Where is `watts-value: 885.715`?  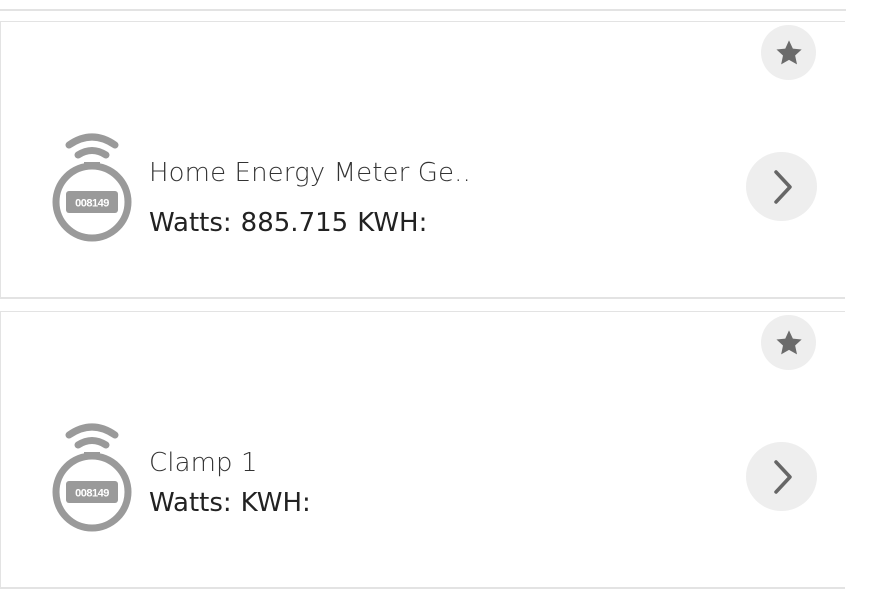
watts-value: 885.715 is located at coordinates (294, 223).